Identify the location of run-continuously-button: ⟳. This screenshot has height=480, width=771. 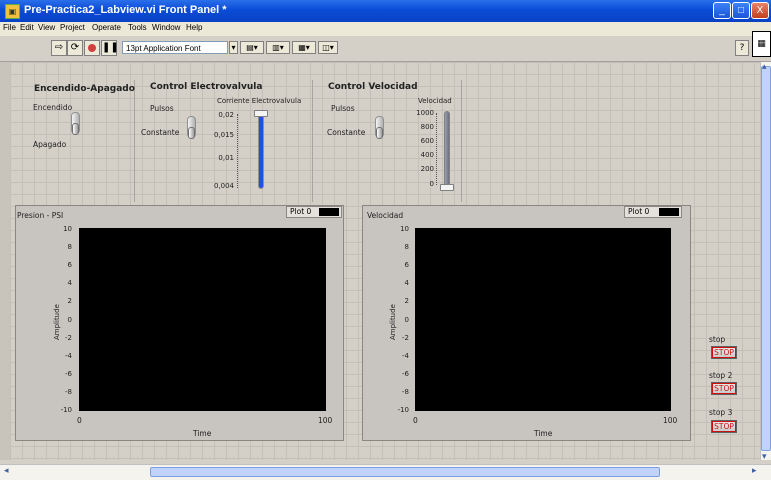
(75, 48).